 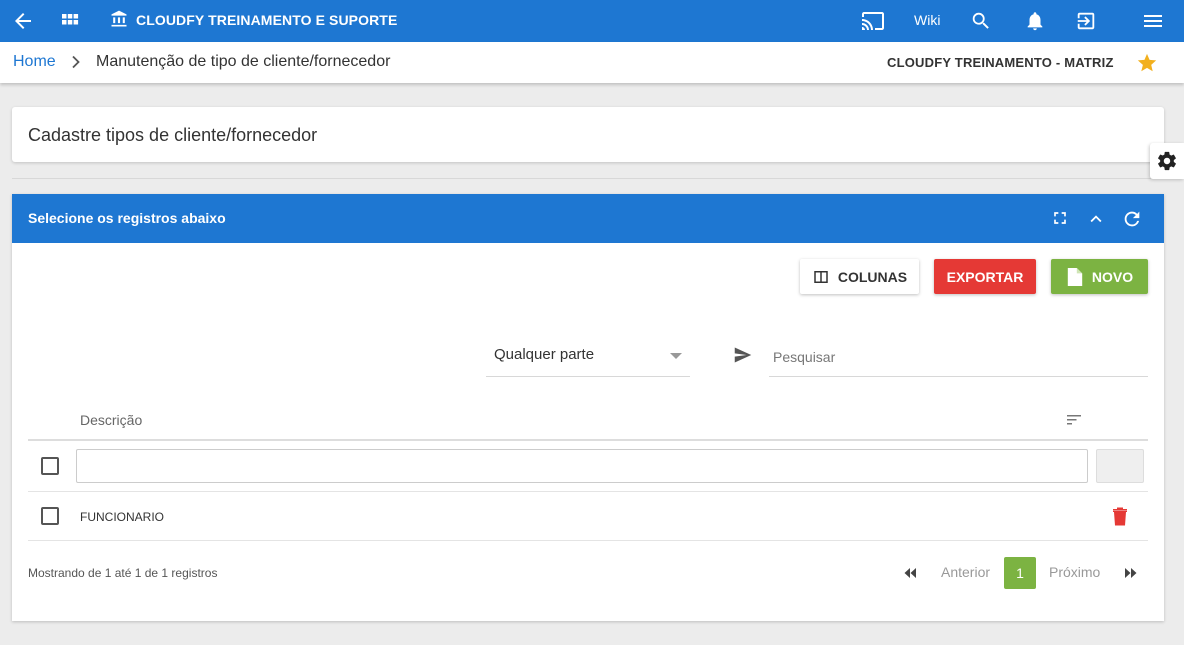 I want to click on next-page-link: Próximo, so click(x=1074, y=572).